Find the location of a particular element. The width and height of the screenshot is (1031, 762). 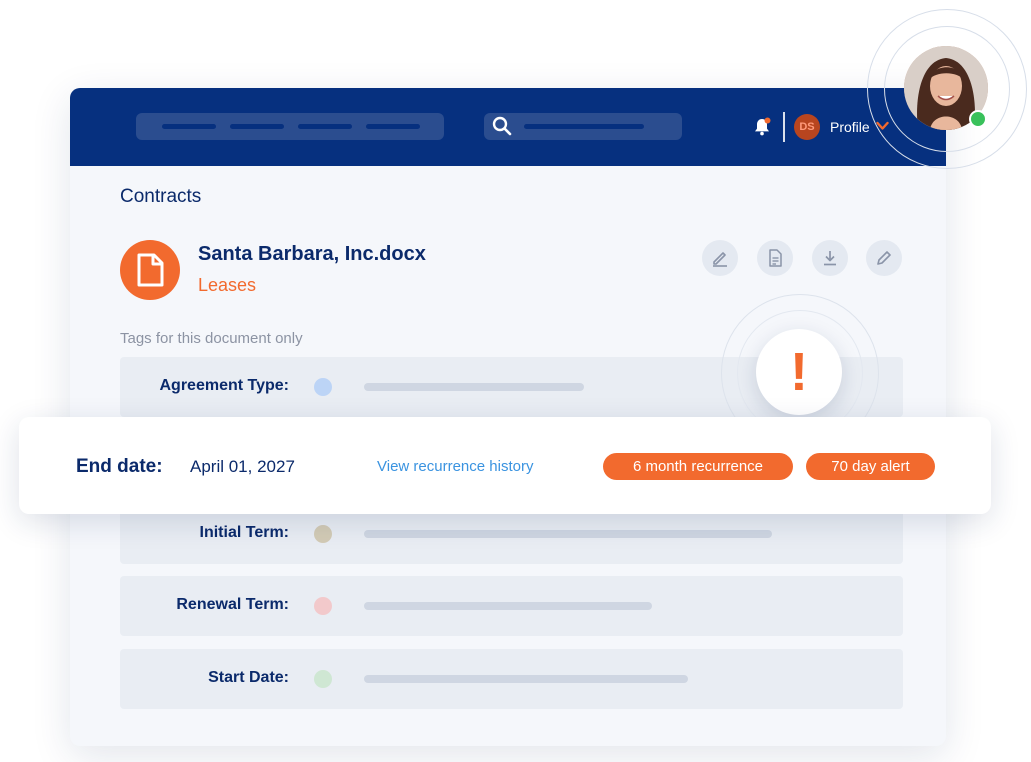

search-placeholder-bar is located at coordinates (584, 126).